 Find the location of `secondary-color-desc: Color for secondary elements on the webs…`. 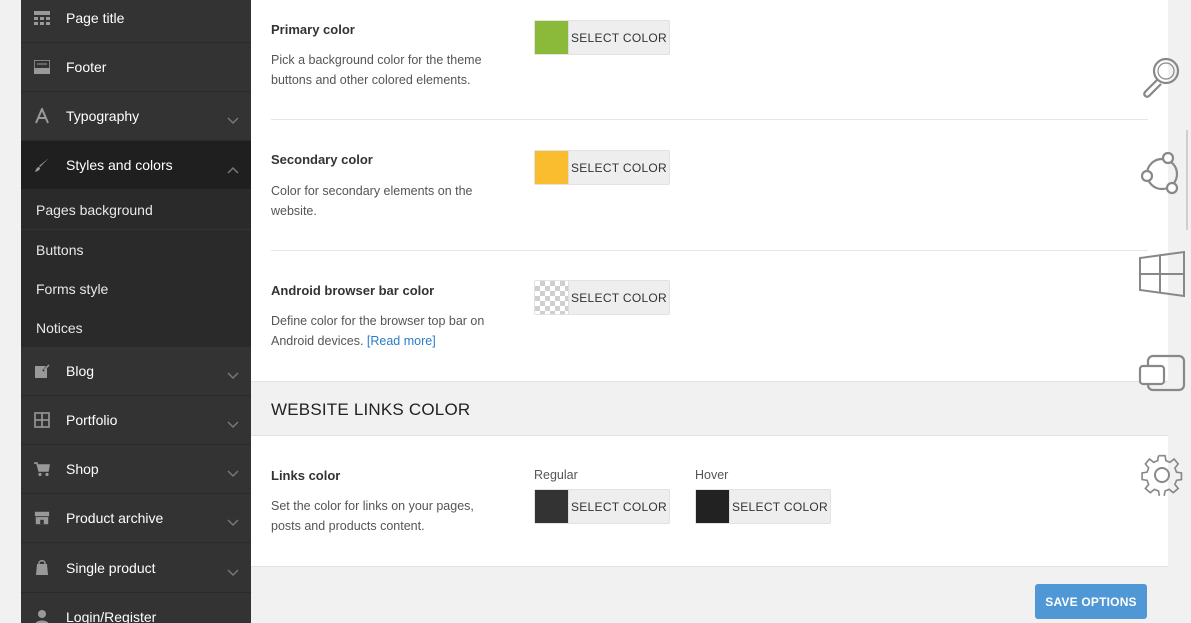

secondary-color-desc: Color for secondary elements on the webs… is located at coordinates (372, 201).